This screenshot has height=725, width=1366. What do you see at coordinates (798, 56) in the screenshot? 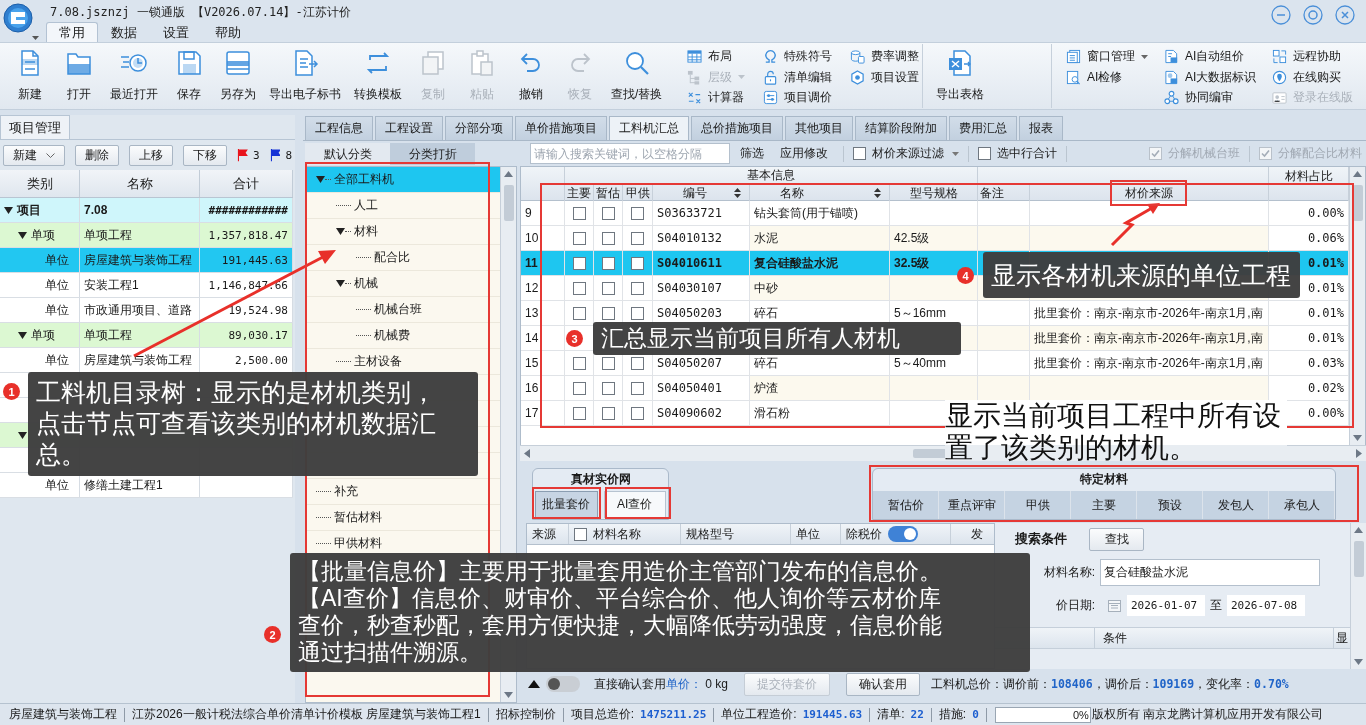
I see `ribbon-button: 特殊符号` at bounding box center [798, 56].